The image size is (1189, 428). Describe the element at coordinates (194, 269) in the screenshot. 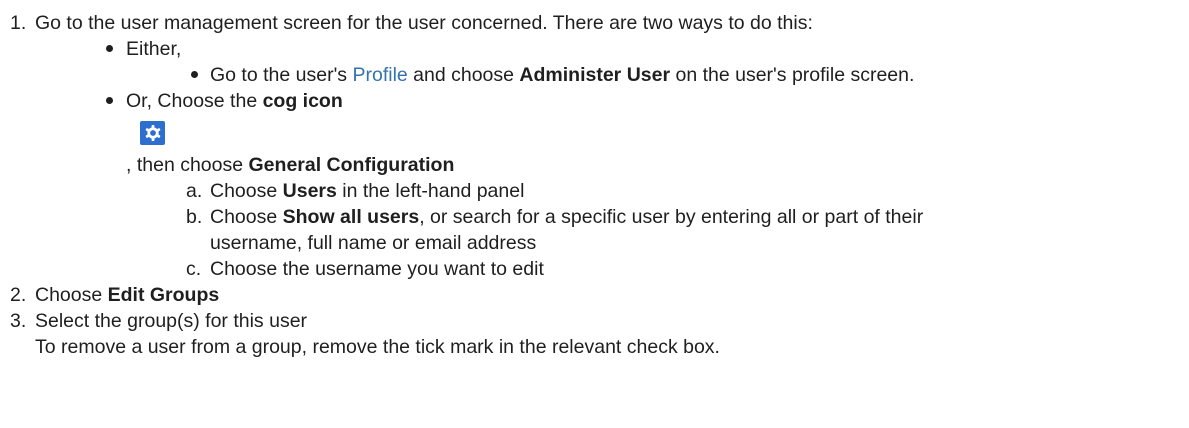

I see `substep-c-marker: c.` at that location.